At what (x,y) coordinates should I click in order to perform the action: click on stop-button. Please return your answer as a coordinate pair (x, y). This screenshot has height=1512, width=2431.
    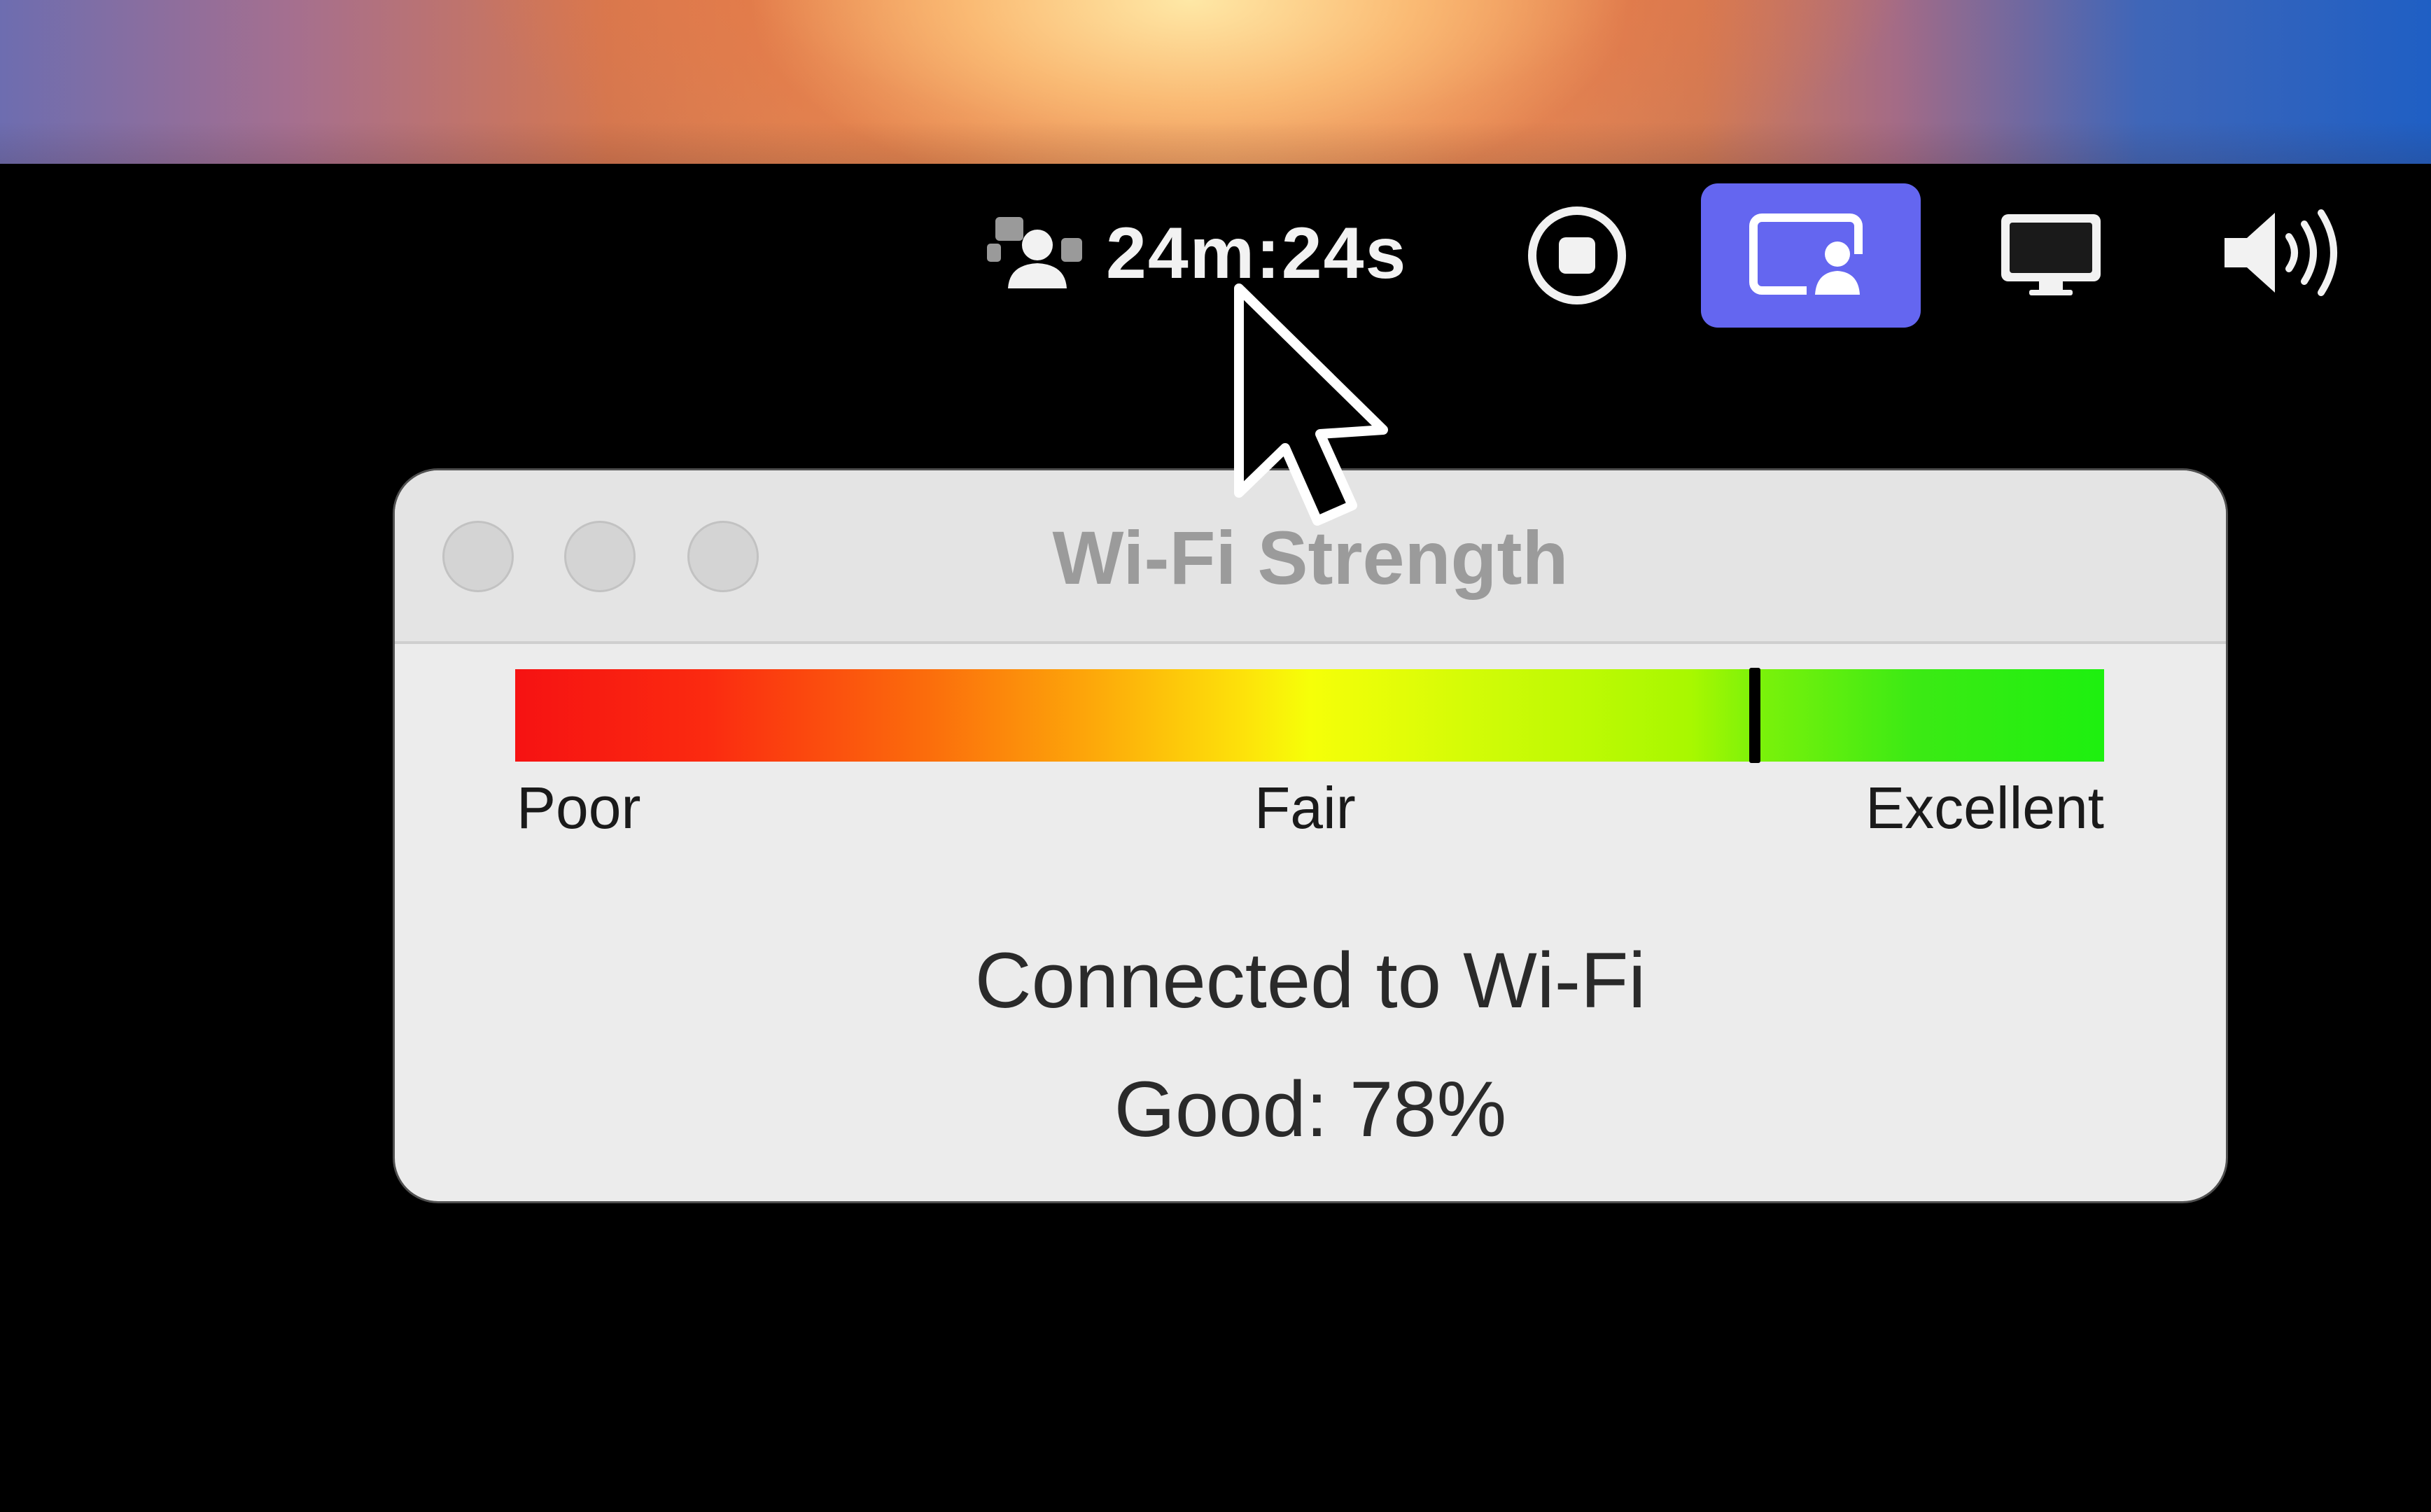
    Looking at the image, I should click on (1577, 256).